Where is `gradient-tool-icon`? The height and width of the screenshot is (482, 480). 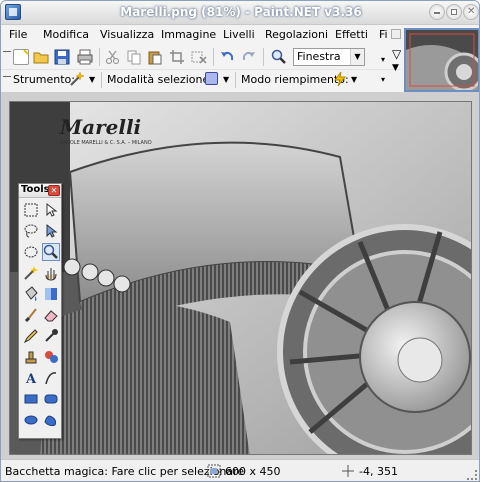
gradient-tool-icon is located at coordinates (51, 294).